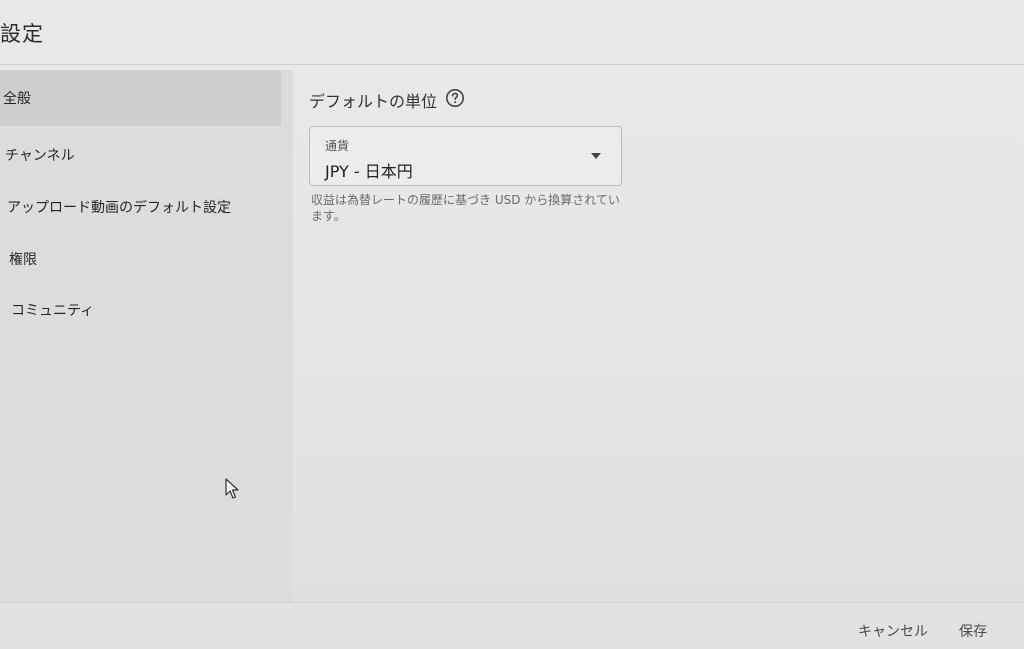 This screenshot has width=1024, height=649. Describe the element at coordinates (140, 310) in the screenshot. I see `sidebar-item-community: コミュニティ` at that location.